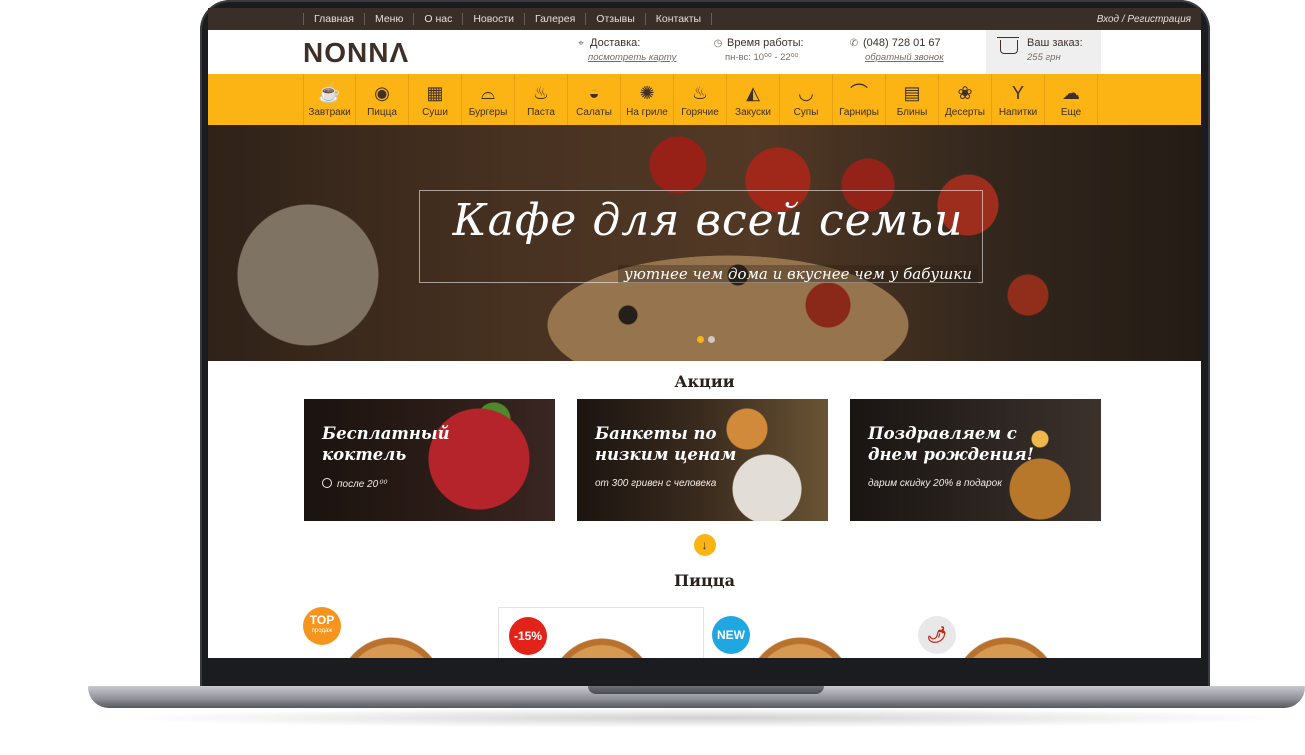 This screenshot has width=1305, height=755. What do you see at coordinates (859, 112) in the screenshot?
I see `category-label: Гарниры` at bounding box center [859, 112].